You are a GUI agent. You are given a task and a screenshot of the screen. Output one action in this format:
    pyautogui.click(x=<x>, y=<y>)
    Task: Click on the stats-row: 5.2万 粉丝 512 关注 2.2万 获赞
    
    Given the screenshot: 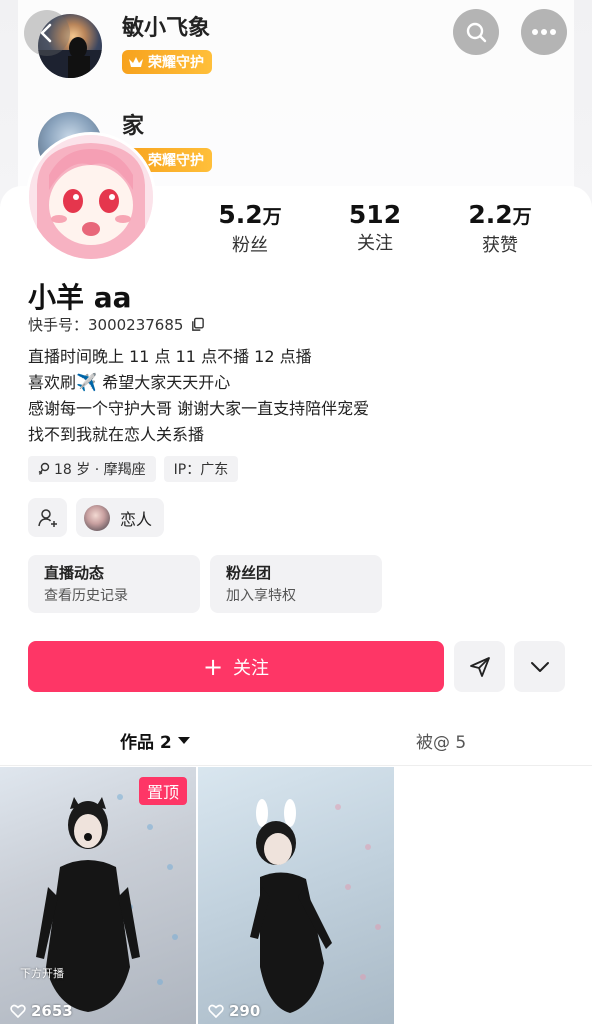 What is the action you would take?
    pyautogui.click(x=380, y=228)
    